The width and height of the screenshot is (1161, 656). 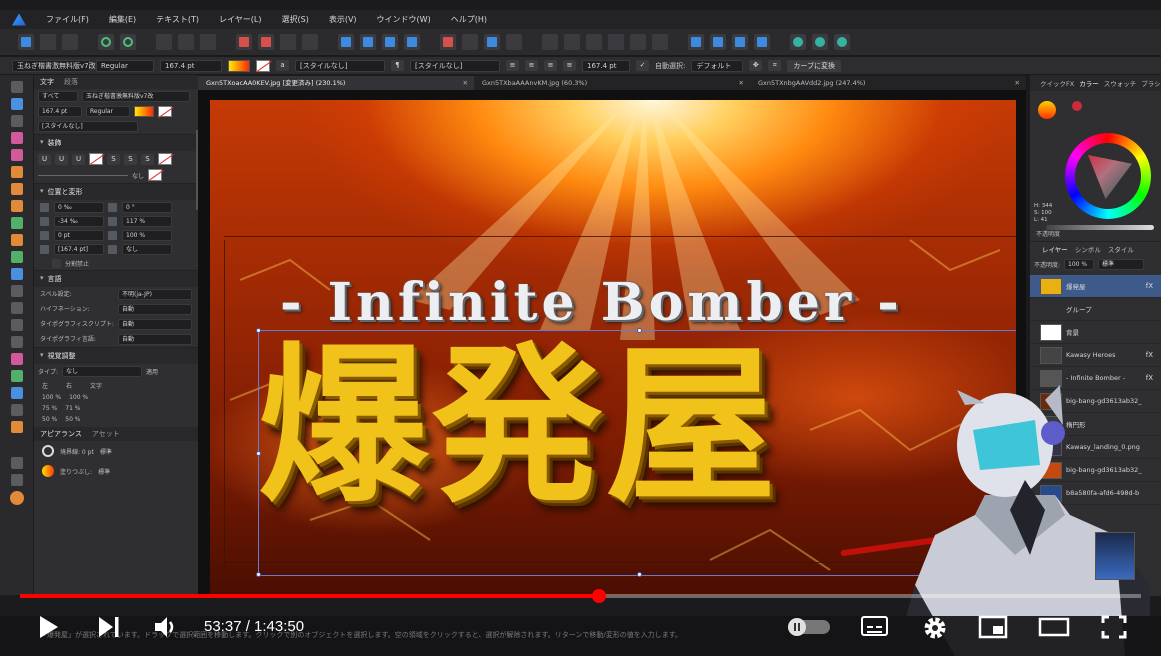 What do you see at coordinates (775, 65) in the screenshot?
I see `ctx-link-icon: ⌗` at bounding box center [775, 65].